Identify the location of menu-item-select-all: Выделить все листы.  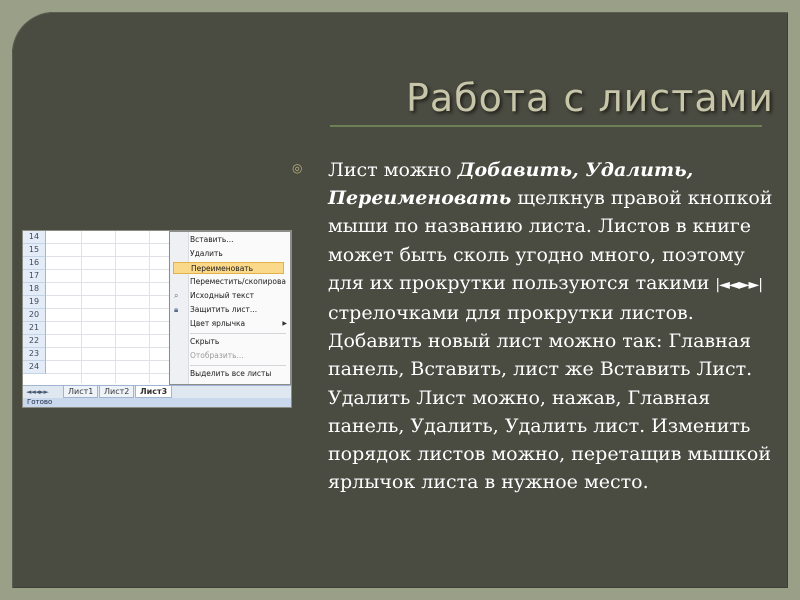
(238, 374).